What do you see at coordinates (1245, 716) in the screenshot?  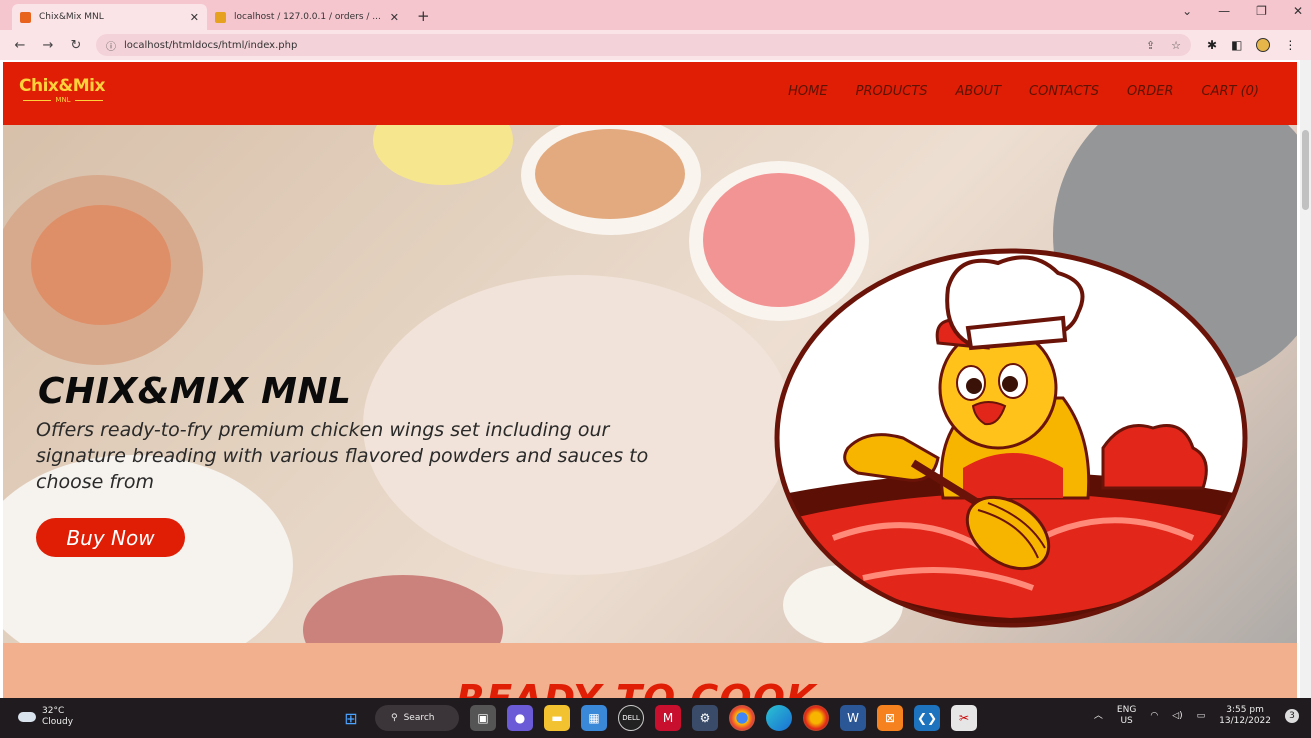 I see `taskbar-clock: 3:55 pm 13/12/2022` at bounding box center [1245, 716].